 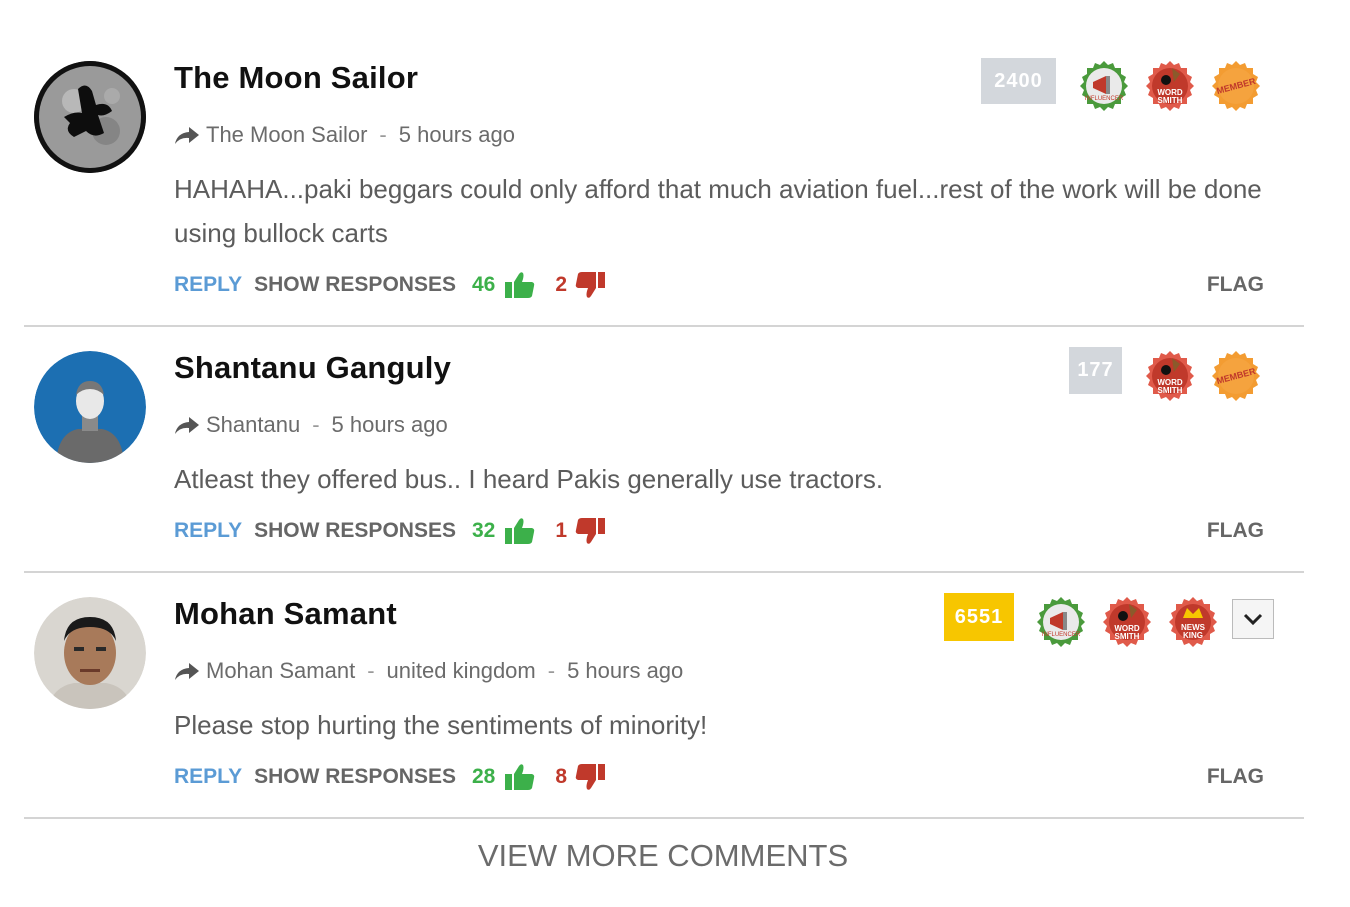 What do you see at coordinates (483, 776) in the screenshot?
I see `upvote-count: 28` at bounding box center [483, 776].